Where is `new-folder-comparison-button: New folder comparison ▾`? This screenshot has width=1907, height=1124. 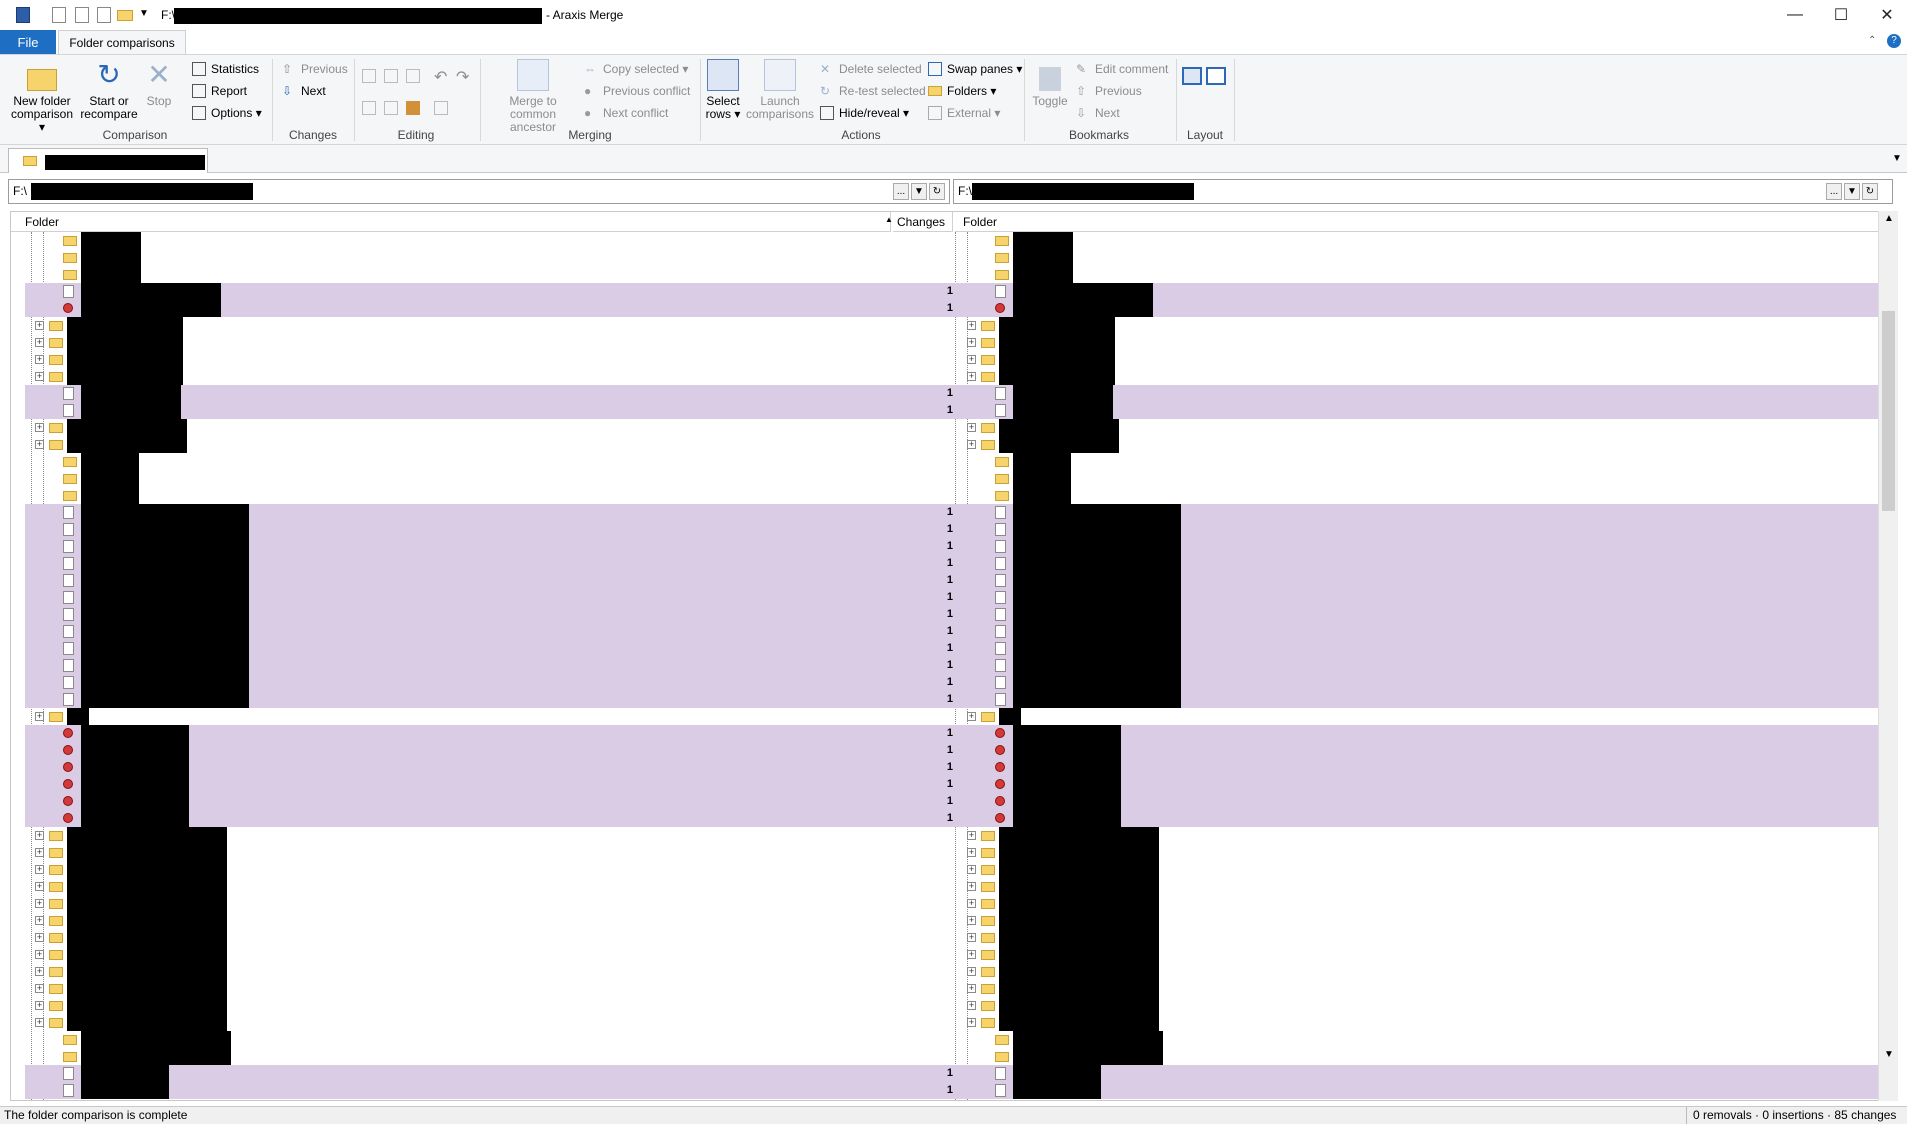 new-folder-comparison-button: New folder comparison ▾ is located at coordinates (42, 96).